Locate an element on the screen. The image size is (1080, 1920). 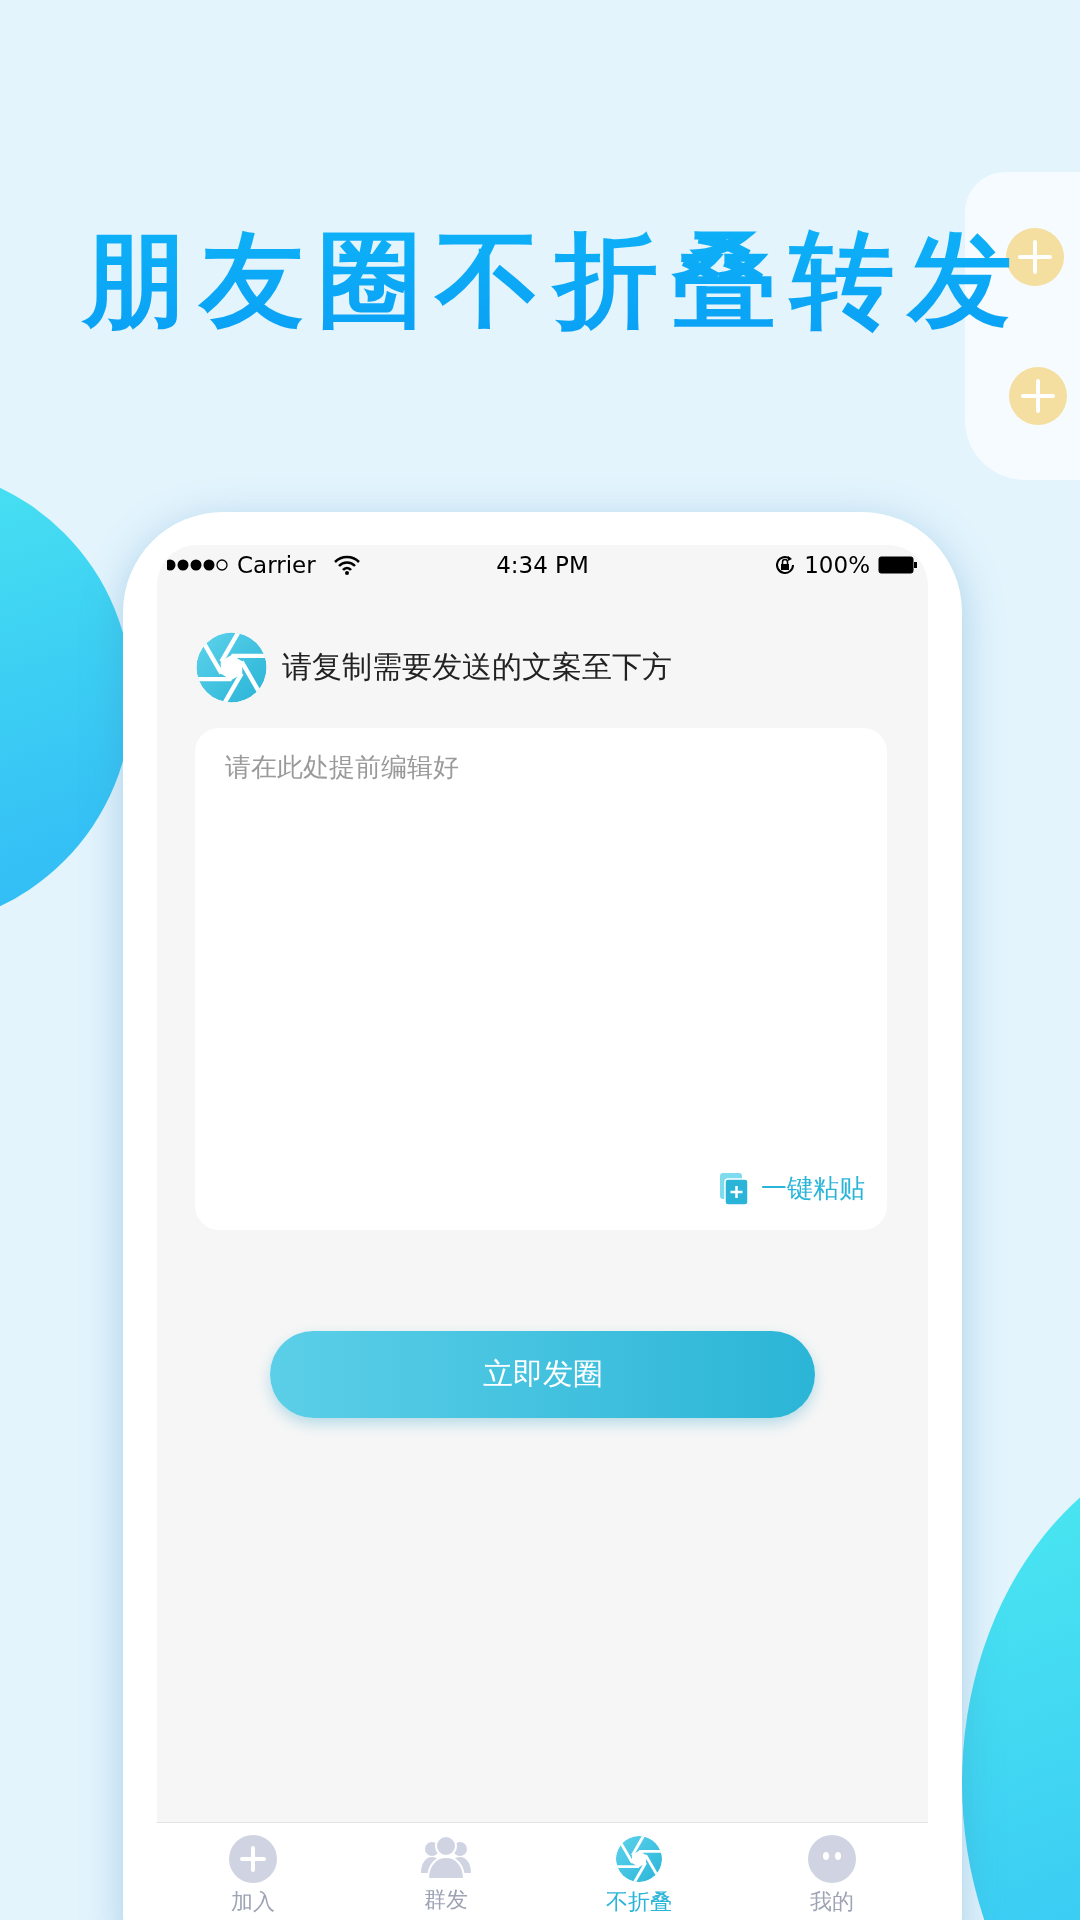
signal-icon is located at coordinates (198, 565).